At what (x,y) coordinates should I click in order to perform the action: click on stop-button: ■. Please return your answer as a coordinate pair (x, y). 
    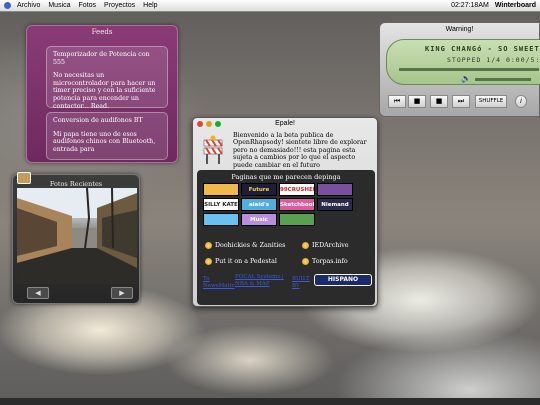
    Looking at the image, I should click on (417, 101).